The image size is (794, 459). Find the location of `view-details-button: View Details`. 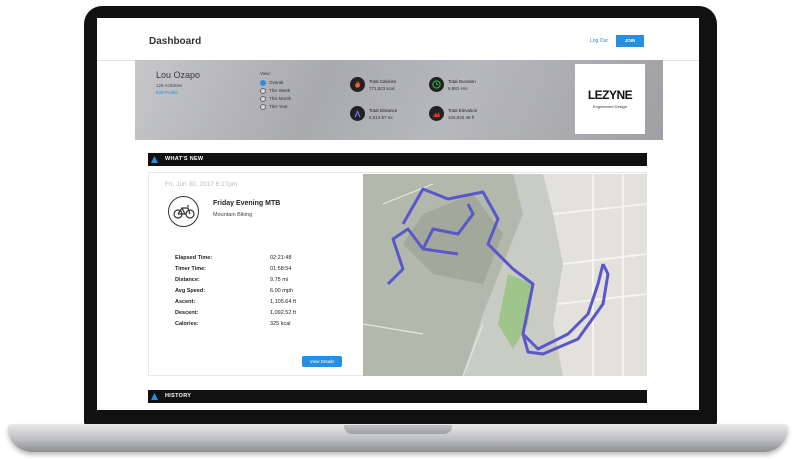

view-details-button: View Details is located at coordinates (322, 361).